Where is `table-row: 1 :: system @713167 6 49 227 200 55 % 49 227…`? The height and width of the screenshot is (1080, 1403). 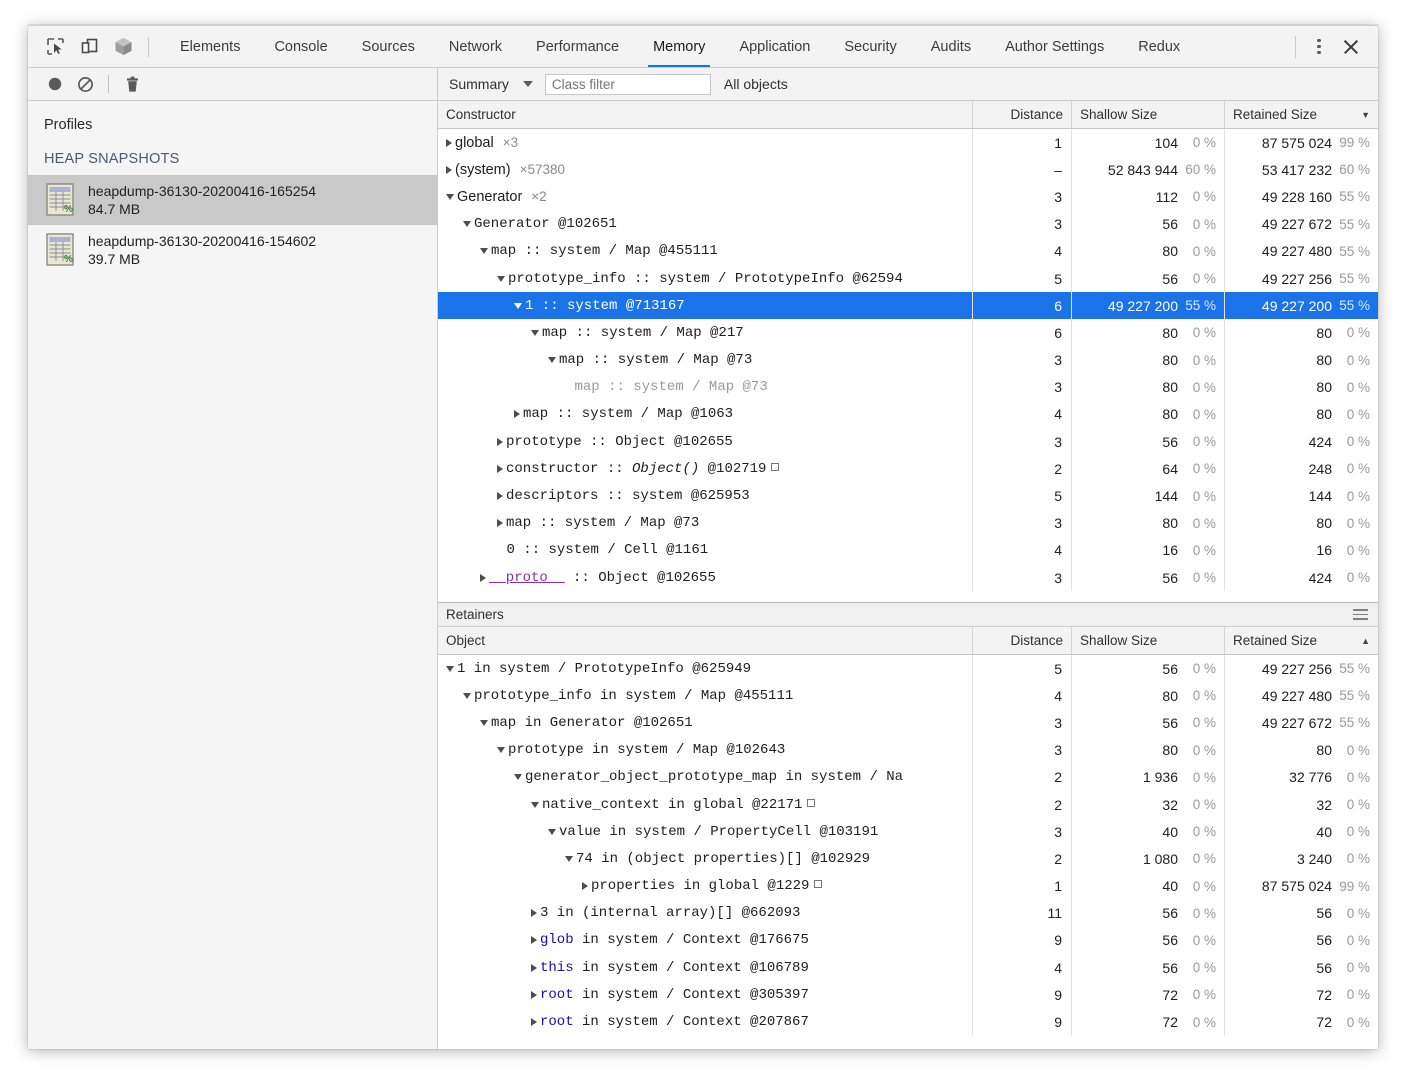 table-row: 1 :: system @713167 6 49 227 200 55 % 49 227… is located at coordinates (908, 306).